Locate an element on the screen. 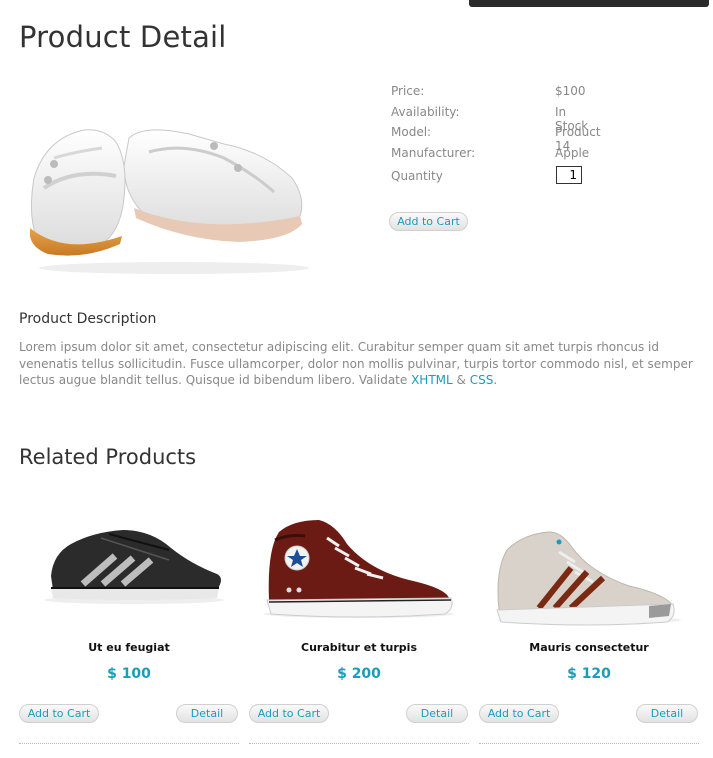 The image size is (713, 758). spec-label: Price: is located at coordinates (408, 91).